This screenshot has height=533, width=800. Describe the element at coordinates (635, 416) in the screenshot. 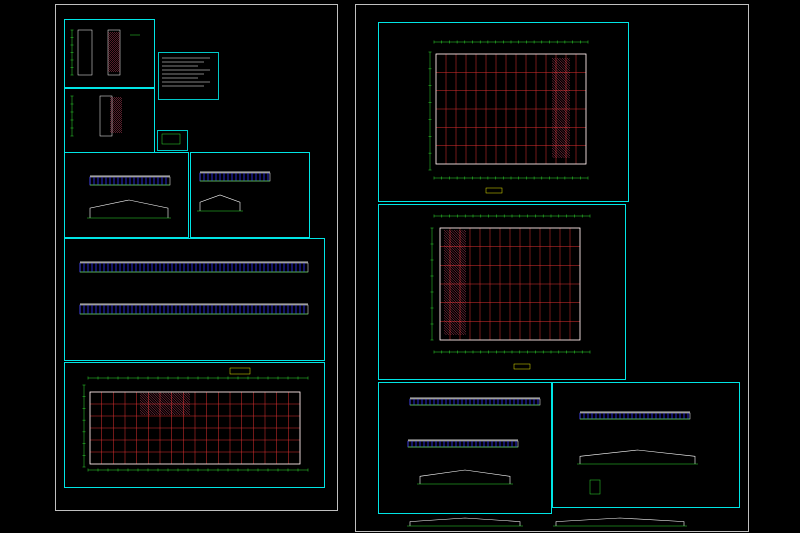

I see `right-elev-3-wall` at that location.